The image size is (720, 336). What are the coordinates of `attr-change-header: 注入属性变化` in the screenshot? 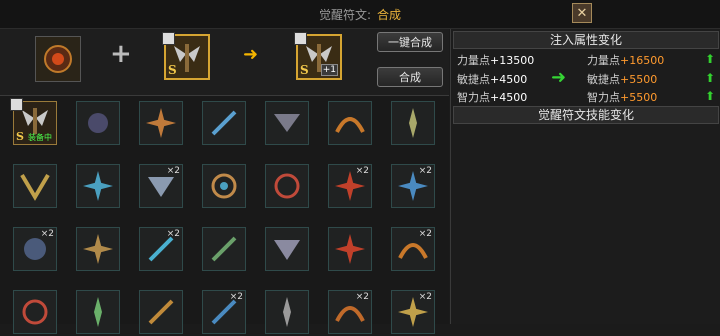 It's located at (586, 40).